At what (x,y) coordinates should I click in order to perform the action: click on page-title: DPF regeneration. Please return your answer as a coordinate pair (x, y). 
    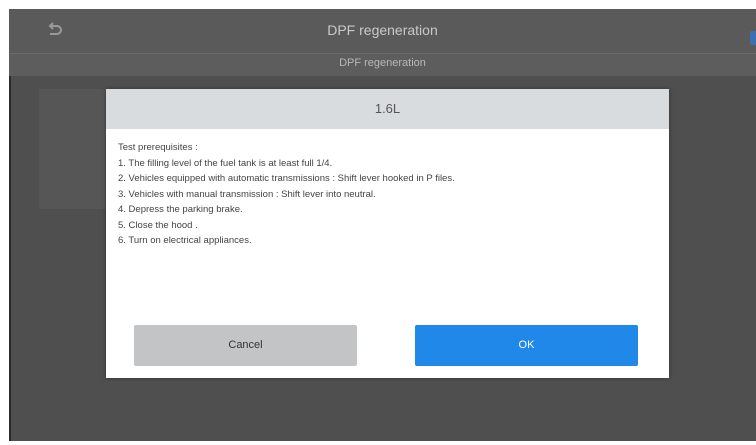
    Looking at the image, I should click on (382, 30).